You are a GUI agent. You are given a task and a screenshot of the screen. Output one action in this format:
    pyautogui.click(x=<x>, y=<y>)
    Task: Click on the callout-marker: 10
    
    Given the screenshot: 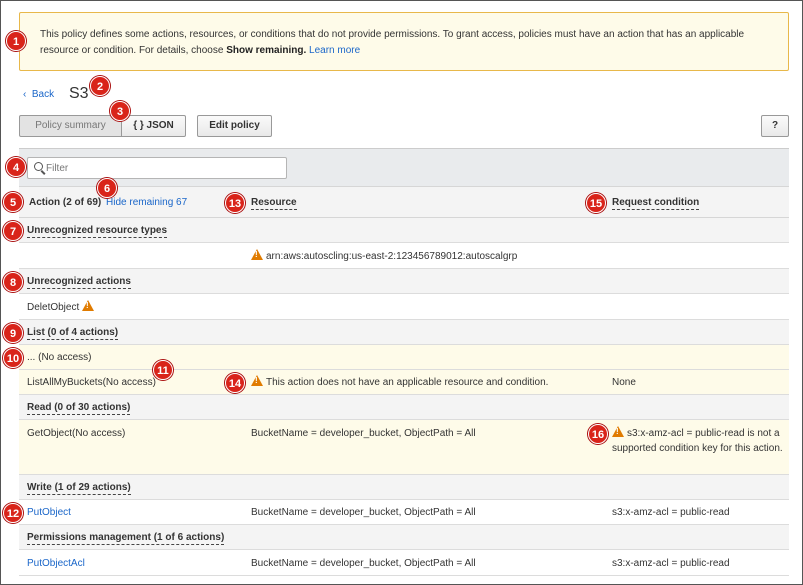 What is the action you would take?
    pyautogui.click(x=13, y=358)
    